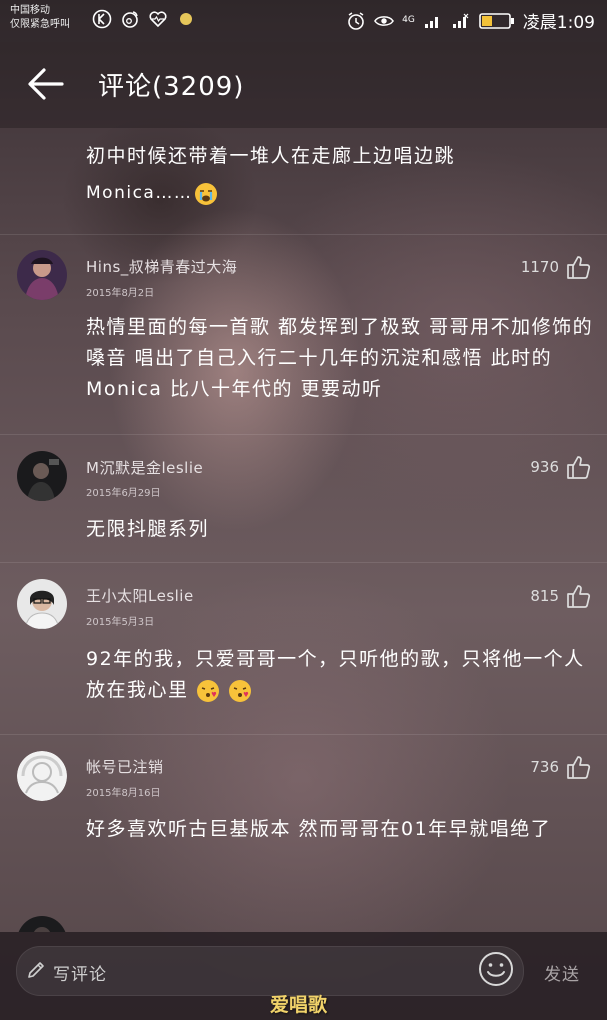 This screenshot has height=1020, width=607. Describe the element at coordinates (120, 293) in the screenshot. I see `comment-date: 2015年8月2日` at that location.